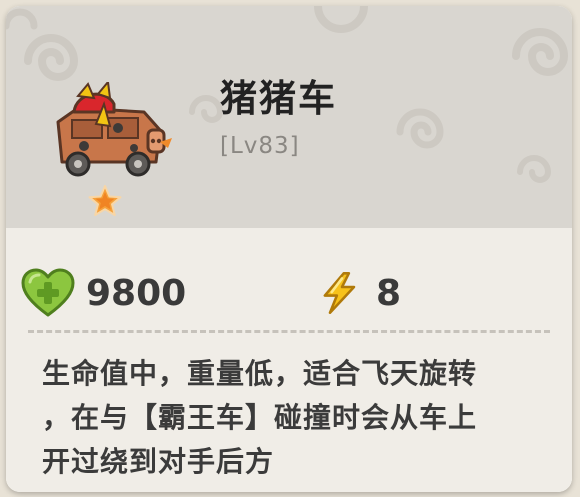 This screenshot has width=580, height=497. What do you see at coordinates (48, 292) in the screenshot?
I see `green-heart-plus-icon` at bounding box center [48, 292].